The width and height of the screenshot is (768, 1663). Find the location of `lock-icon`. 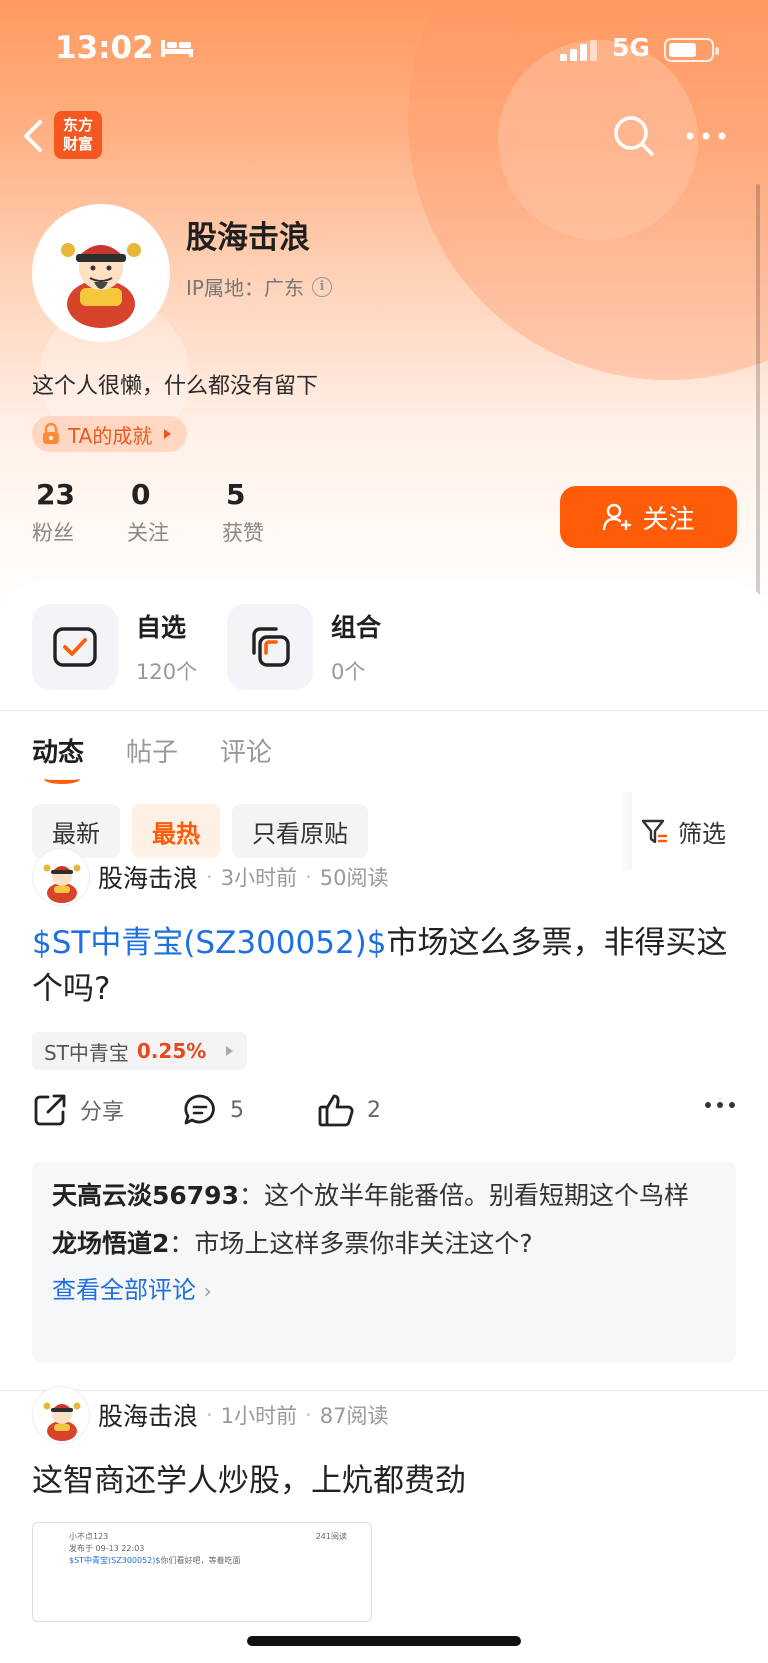

lock-icon is located at coordinates (51, 433).